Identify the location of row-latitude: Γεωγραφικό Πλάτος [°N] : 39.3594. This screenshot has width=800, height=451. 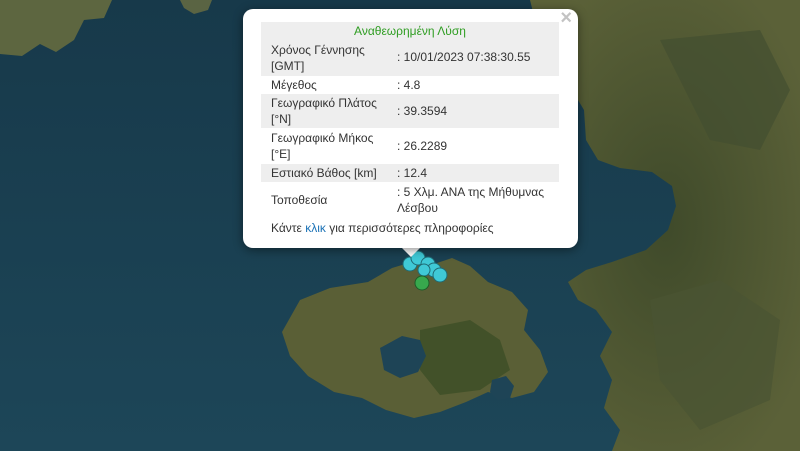
(410, 111).